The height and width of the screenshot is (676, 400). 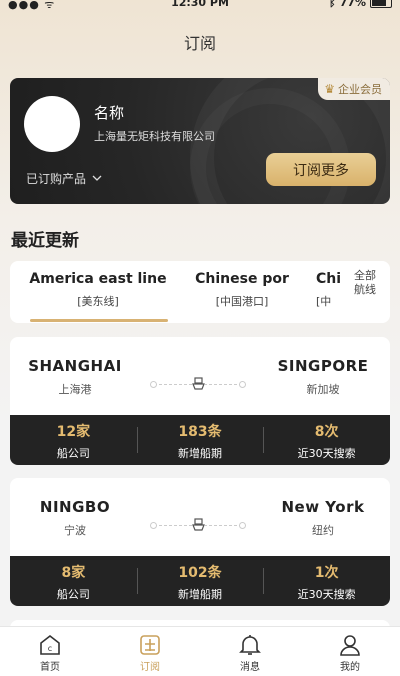 I want to click on origin-port-cn: 上海港, so click(x=75, y=389).